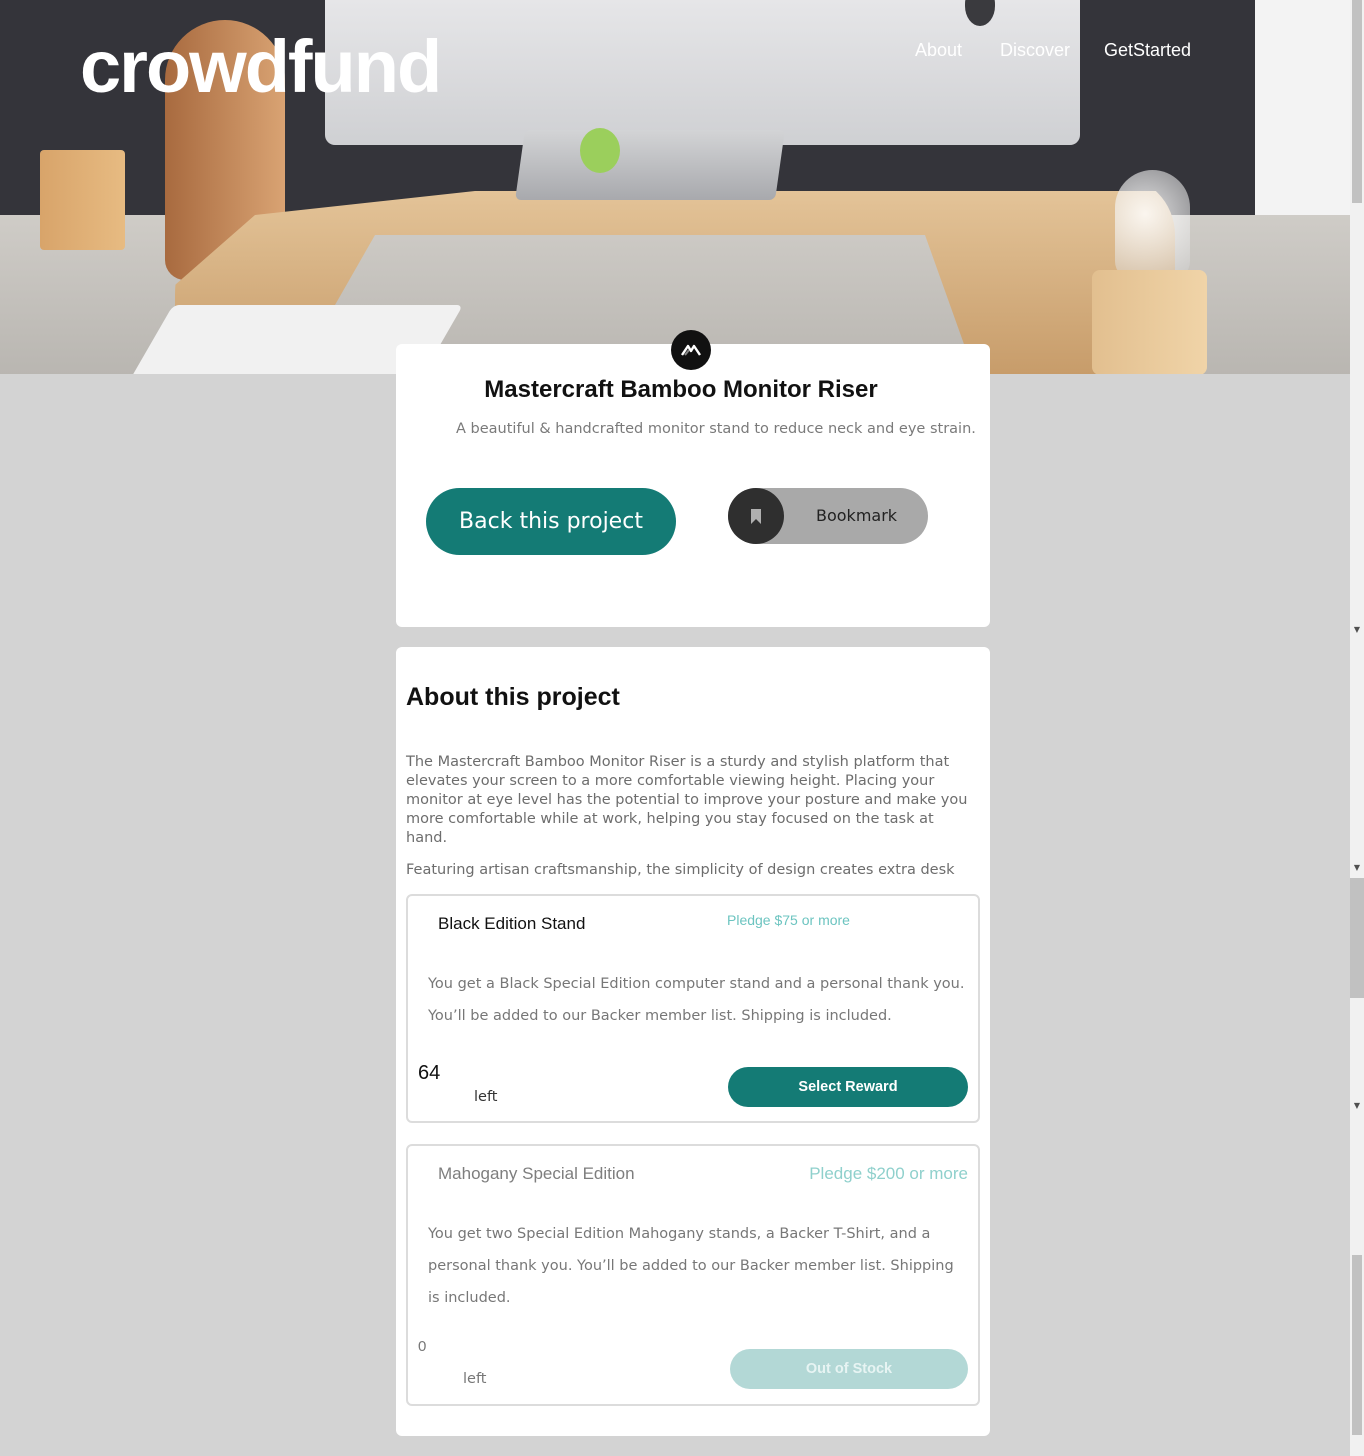 The width and height of the screenshot is (1364, 1456). Describe the element at coordinates (1357, 1345) in the screenshot. I see `scrollbar-thumb-lower` at that location.